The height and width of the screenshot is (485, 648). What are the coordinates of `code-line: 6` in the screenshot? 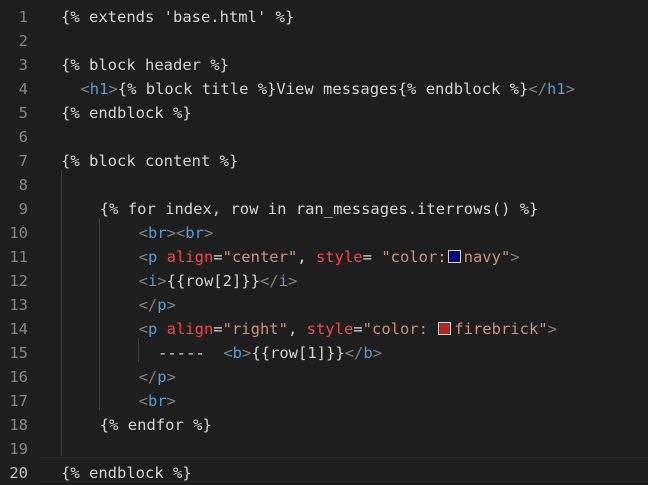 It's located at (324, 137).